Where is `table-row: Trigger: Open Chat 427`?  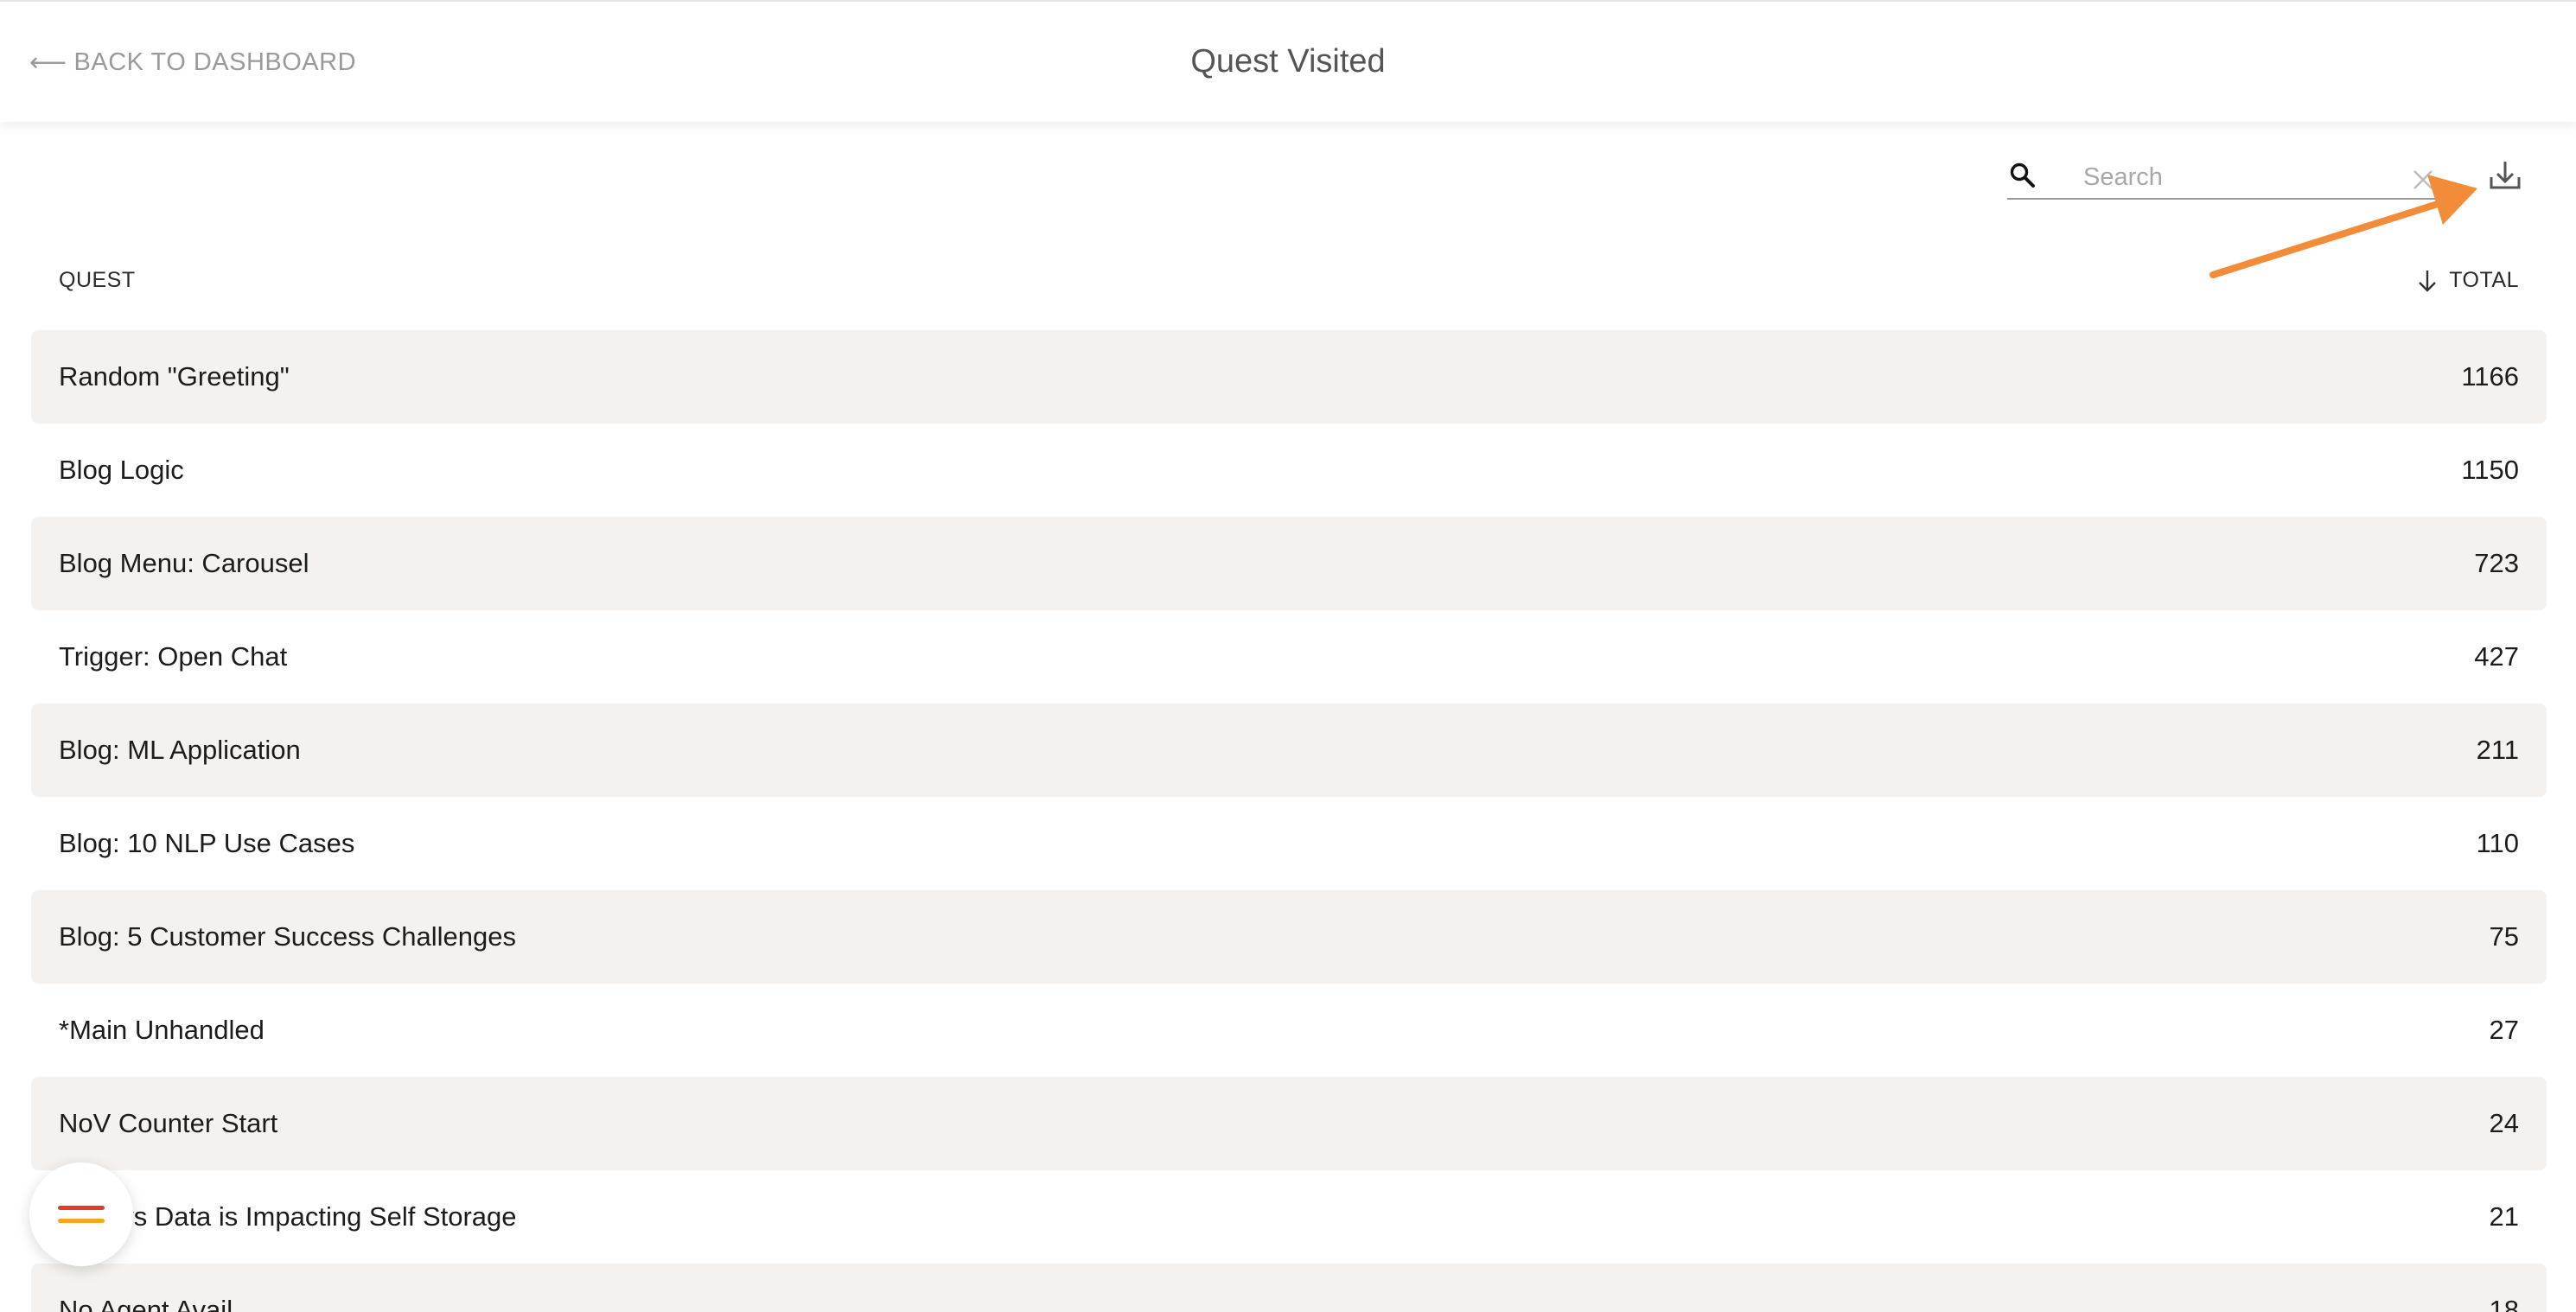
table-row: Trigger: Open Chat 427 is located at coordinates (1289, 657).